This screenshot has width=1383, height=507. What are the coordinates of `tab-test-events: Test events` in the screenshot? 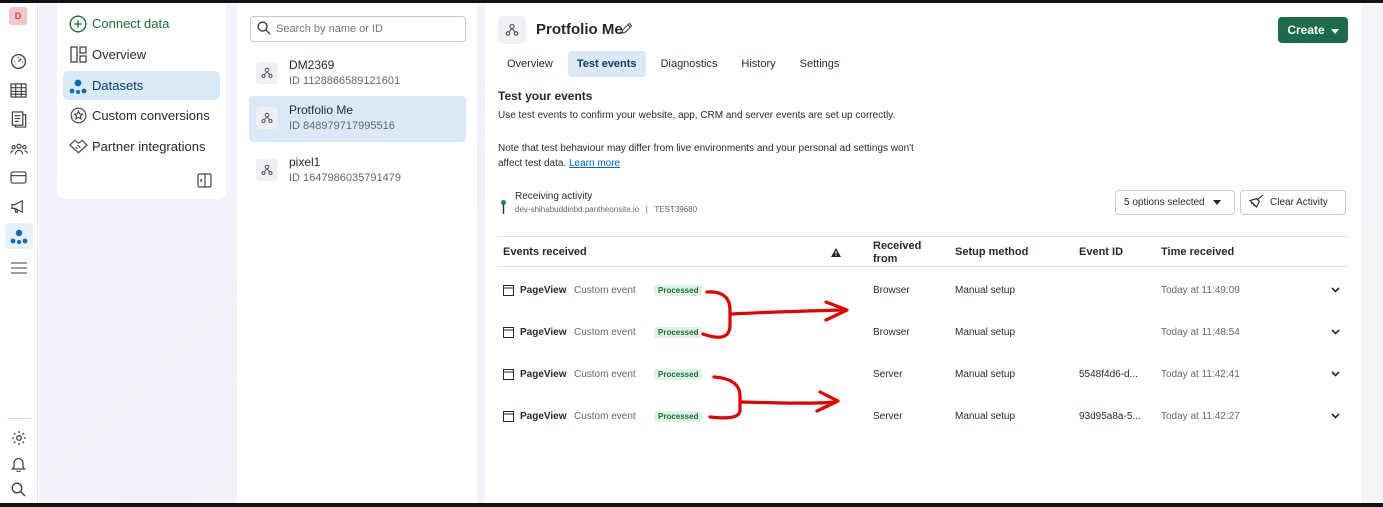 It's located at (606, 64).